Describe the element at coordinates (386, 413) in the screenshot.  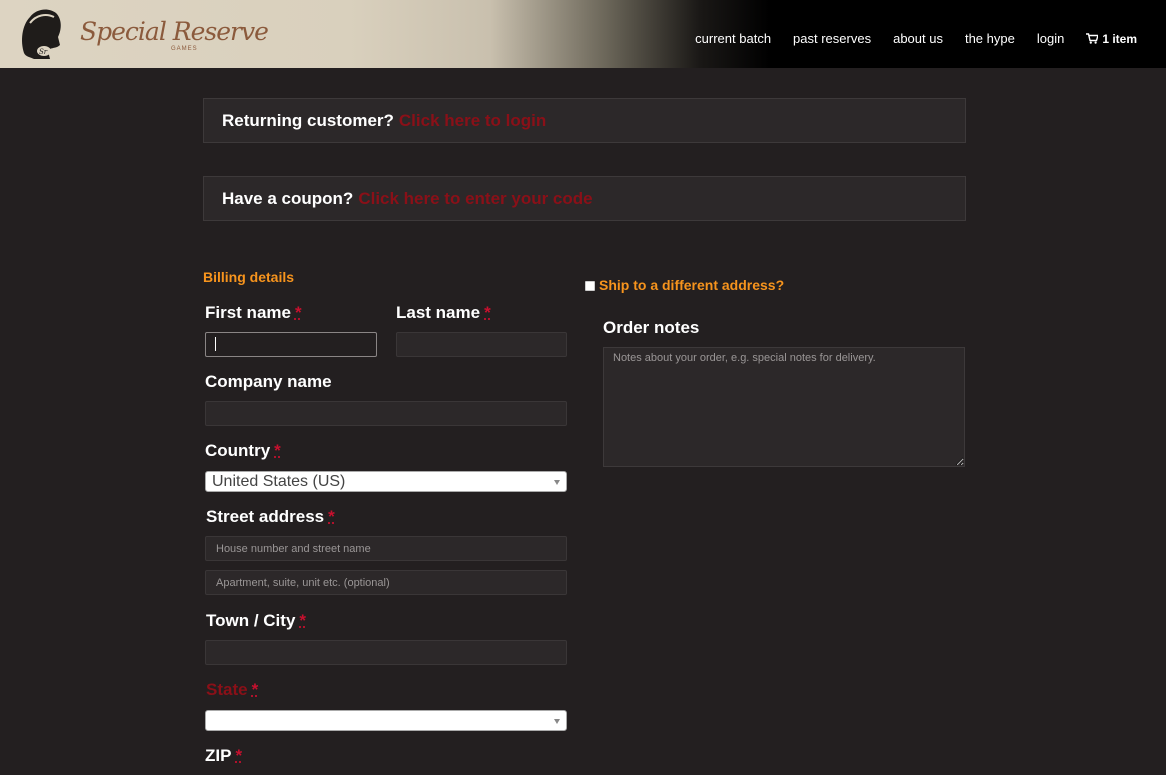
I see `company-name-input` at that location.